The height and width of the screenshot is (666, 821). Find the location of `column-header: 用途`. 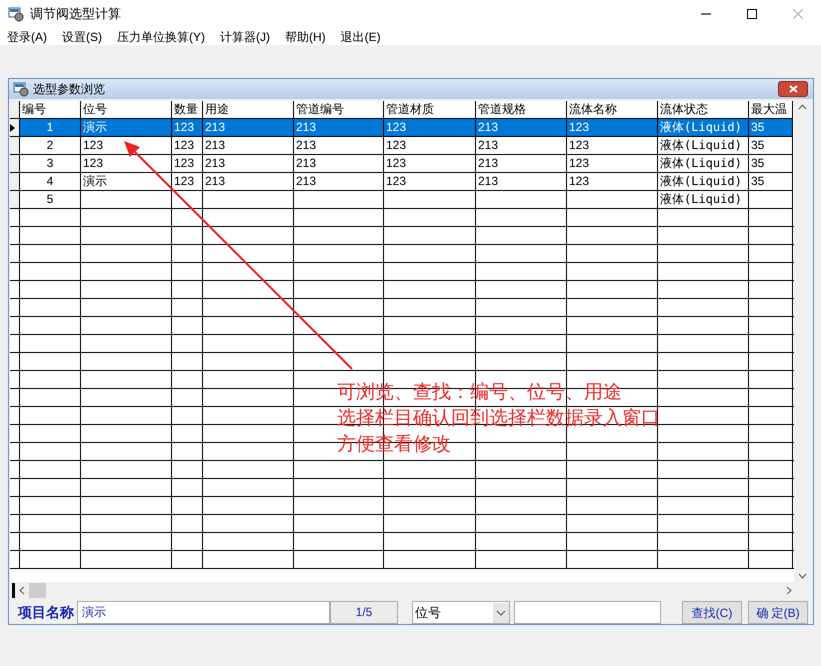

column-header: 用途 is located at coordinates (248, 110).